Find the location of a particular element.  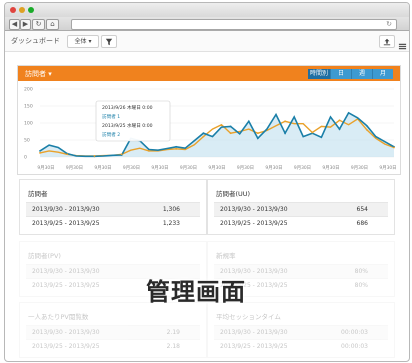

funnel-icon is located at coordinates (109, 41).